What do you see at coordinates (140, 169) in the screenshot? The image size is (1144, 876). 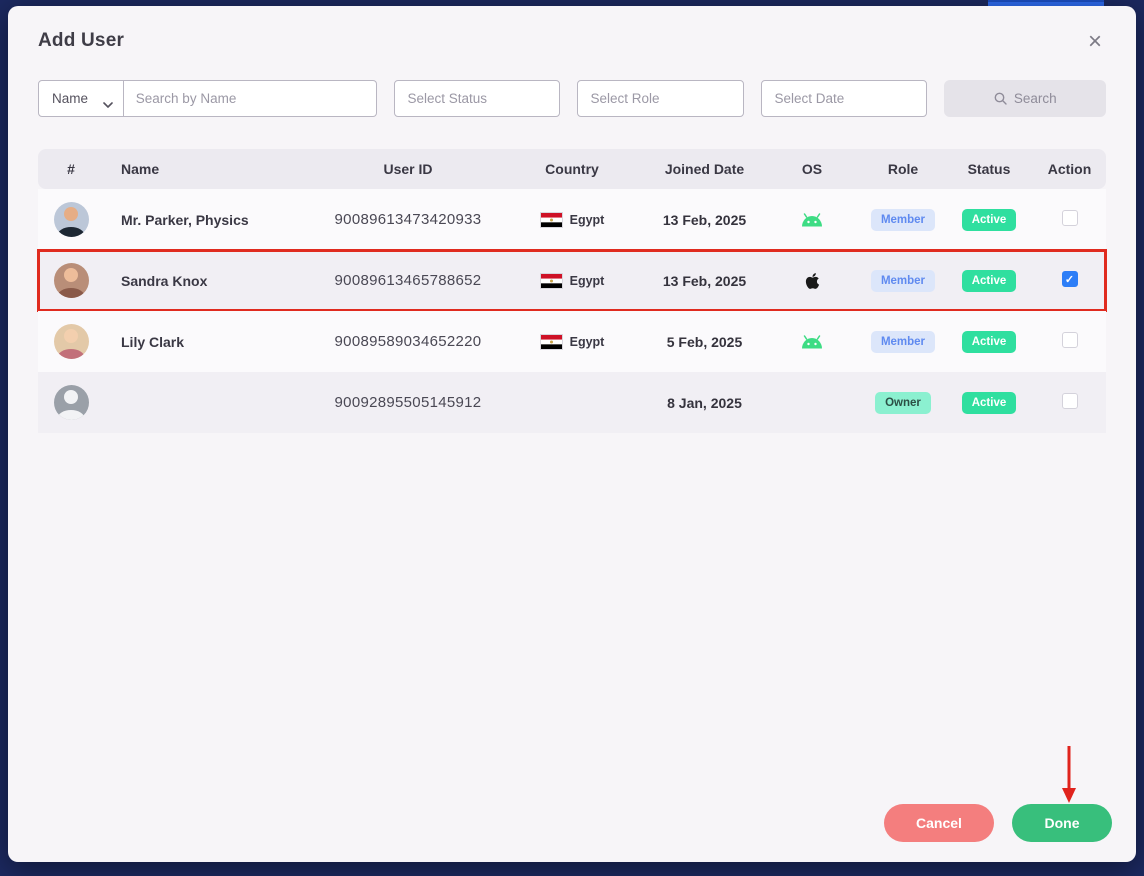 I see `column-header: Name` at bounding box center [140, 169].